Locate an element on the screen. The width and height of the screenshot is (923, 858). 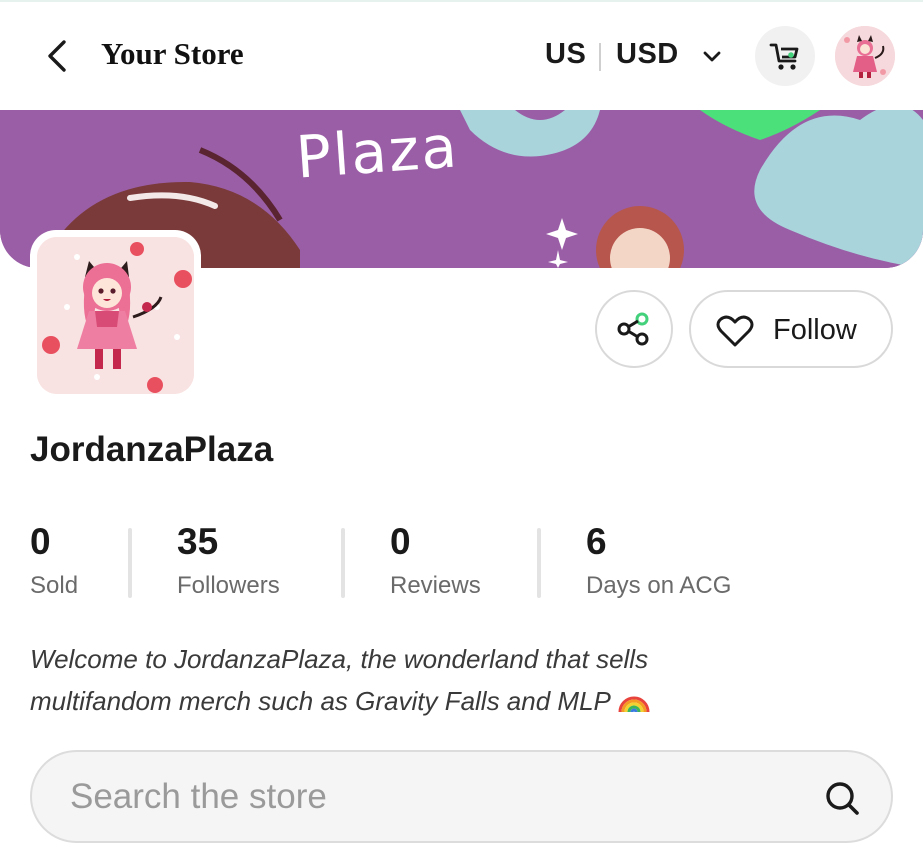
follow-button: Follow is located at coordinates (791, 329).